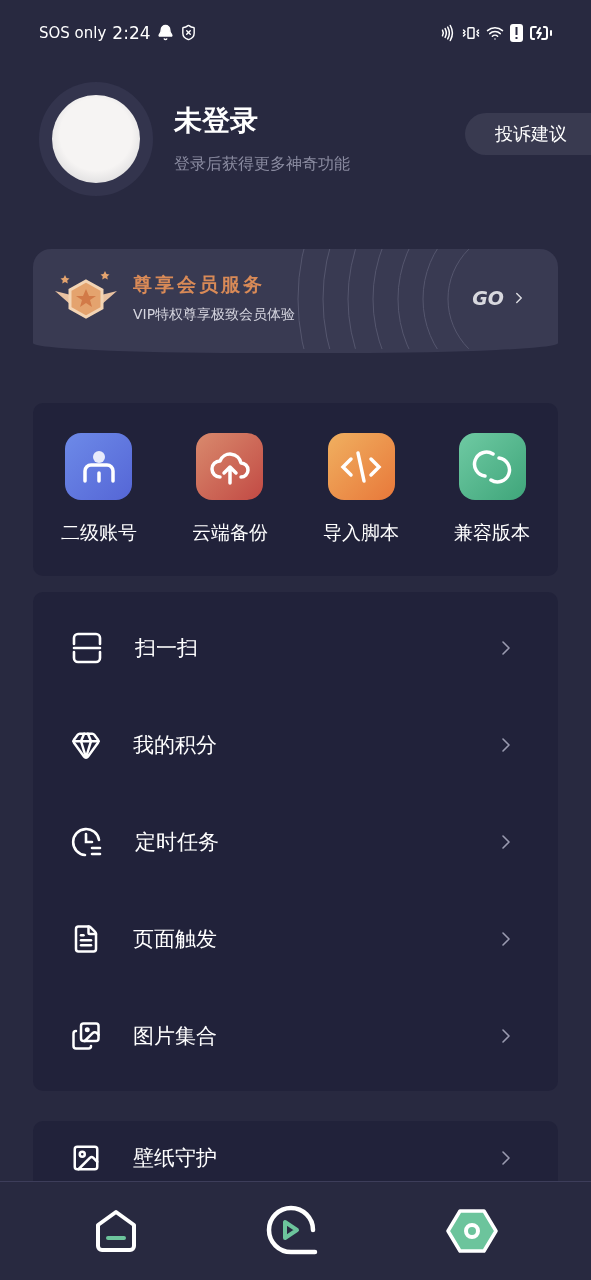 The height and width of the screenshot is (1280, 591). Describe the element at coordinates (131, 32) in the screenshot. I see `clock-text: 2:24` at that location.